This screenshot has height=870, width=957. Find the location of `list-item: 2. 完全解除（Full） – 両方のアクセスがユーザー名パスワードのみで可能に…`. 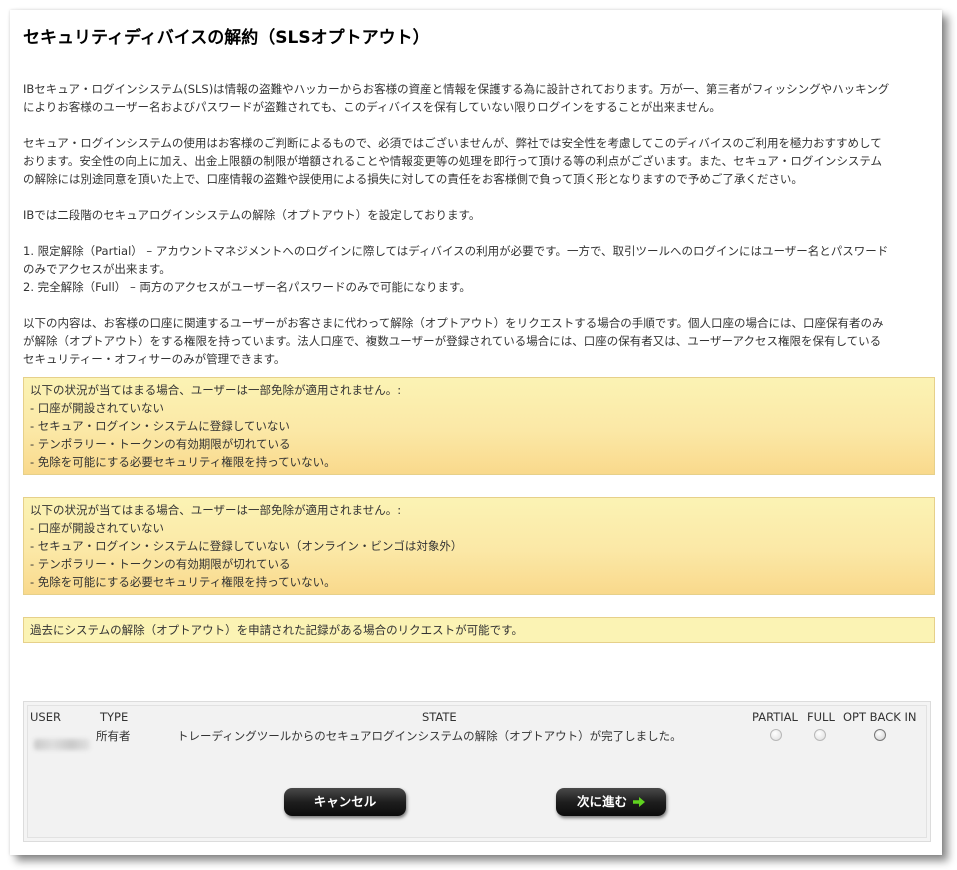

list-item: 2. 完全解除（Full） – 両方のアクセスがユーザー名パスワードのみで可能に… is located at coordinates (247, 287).